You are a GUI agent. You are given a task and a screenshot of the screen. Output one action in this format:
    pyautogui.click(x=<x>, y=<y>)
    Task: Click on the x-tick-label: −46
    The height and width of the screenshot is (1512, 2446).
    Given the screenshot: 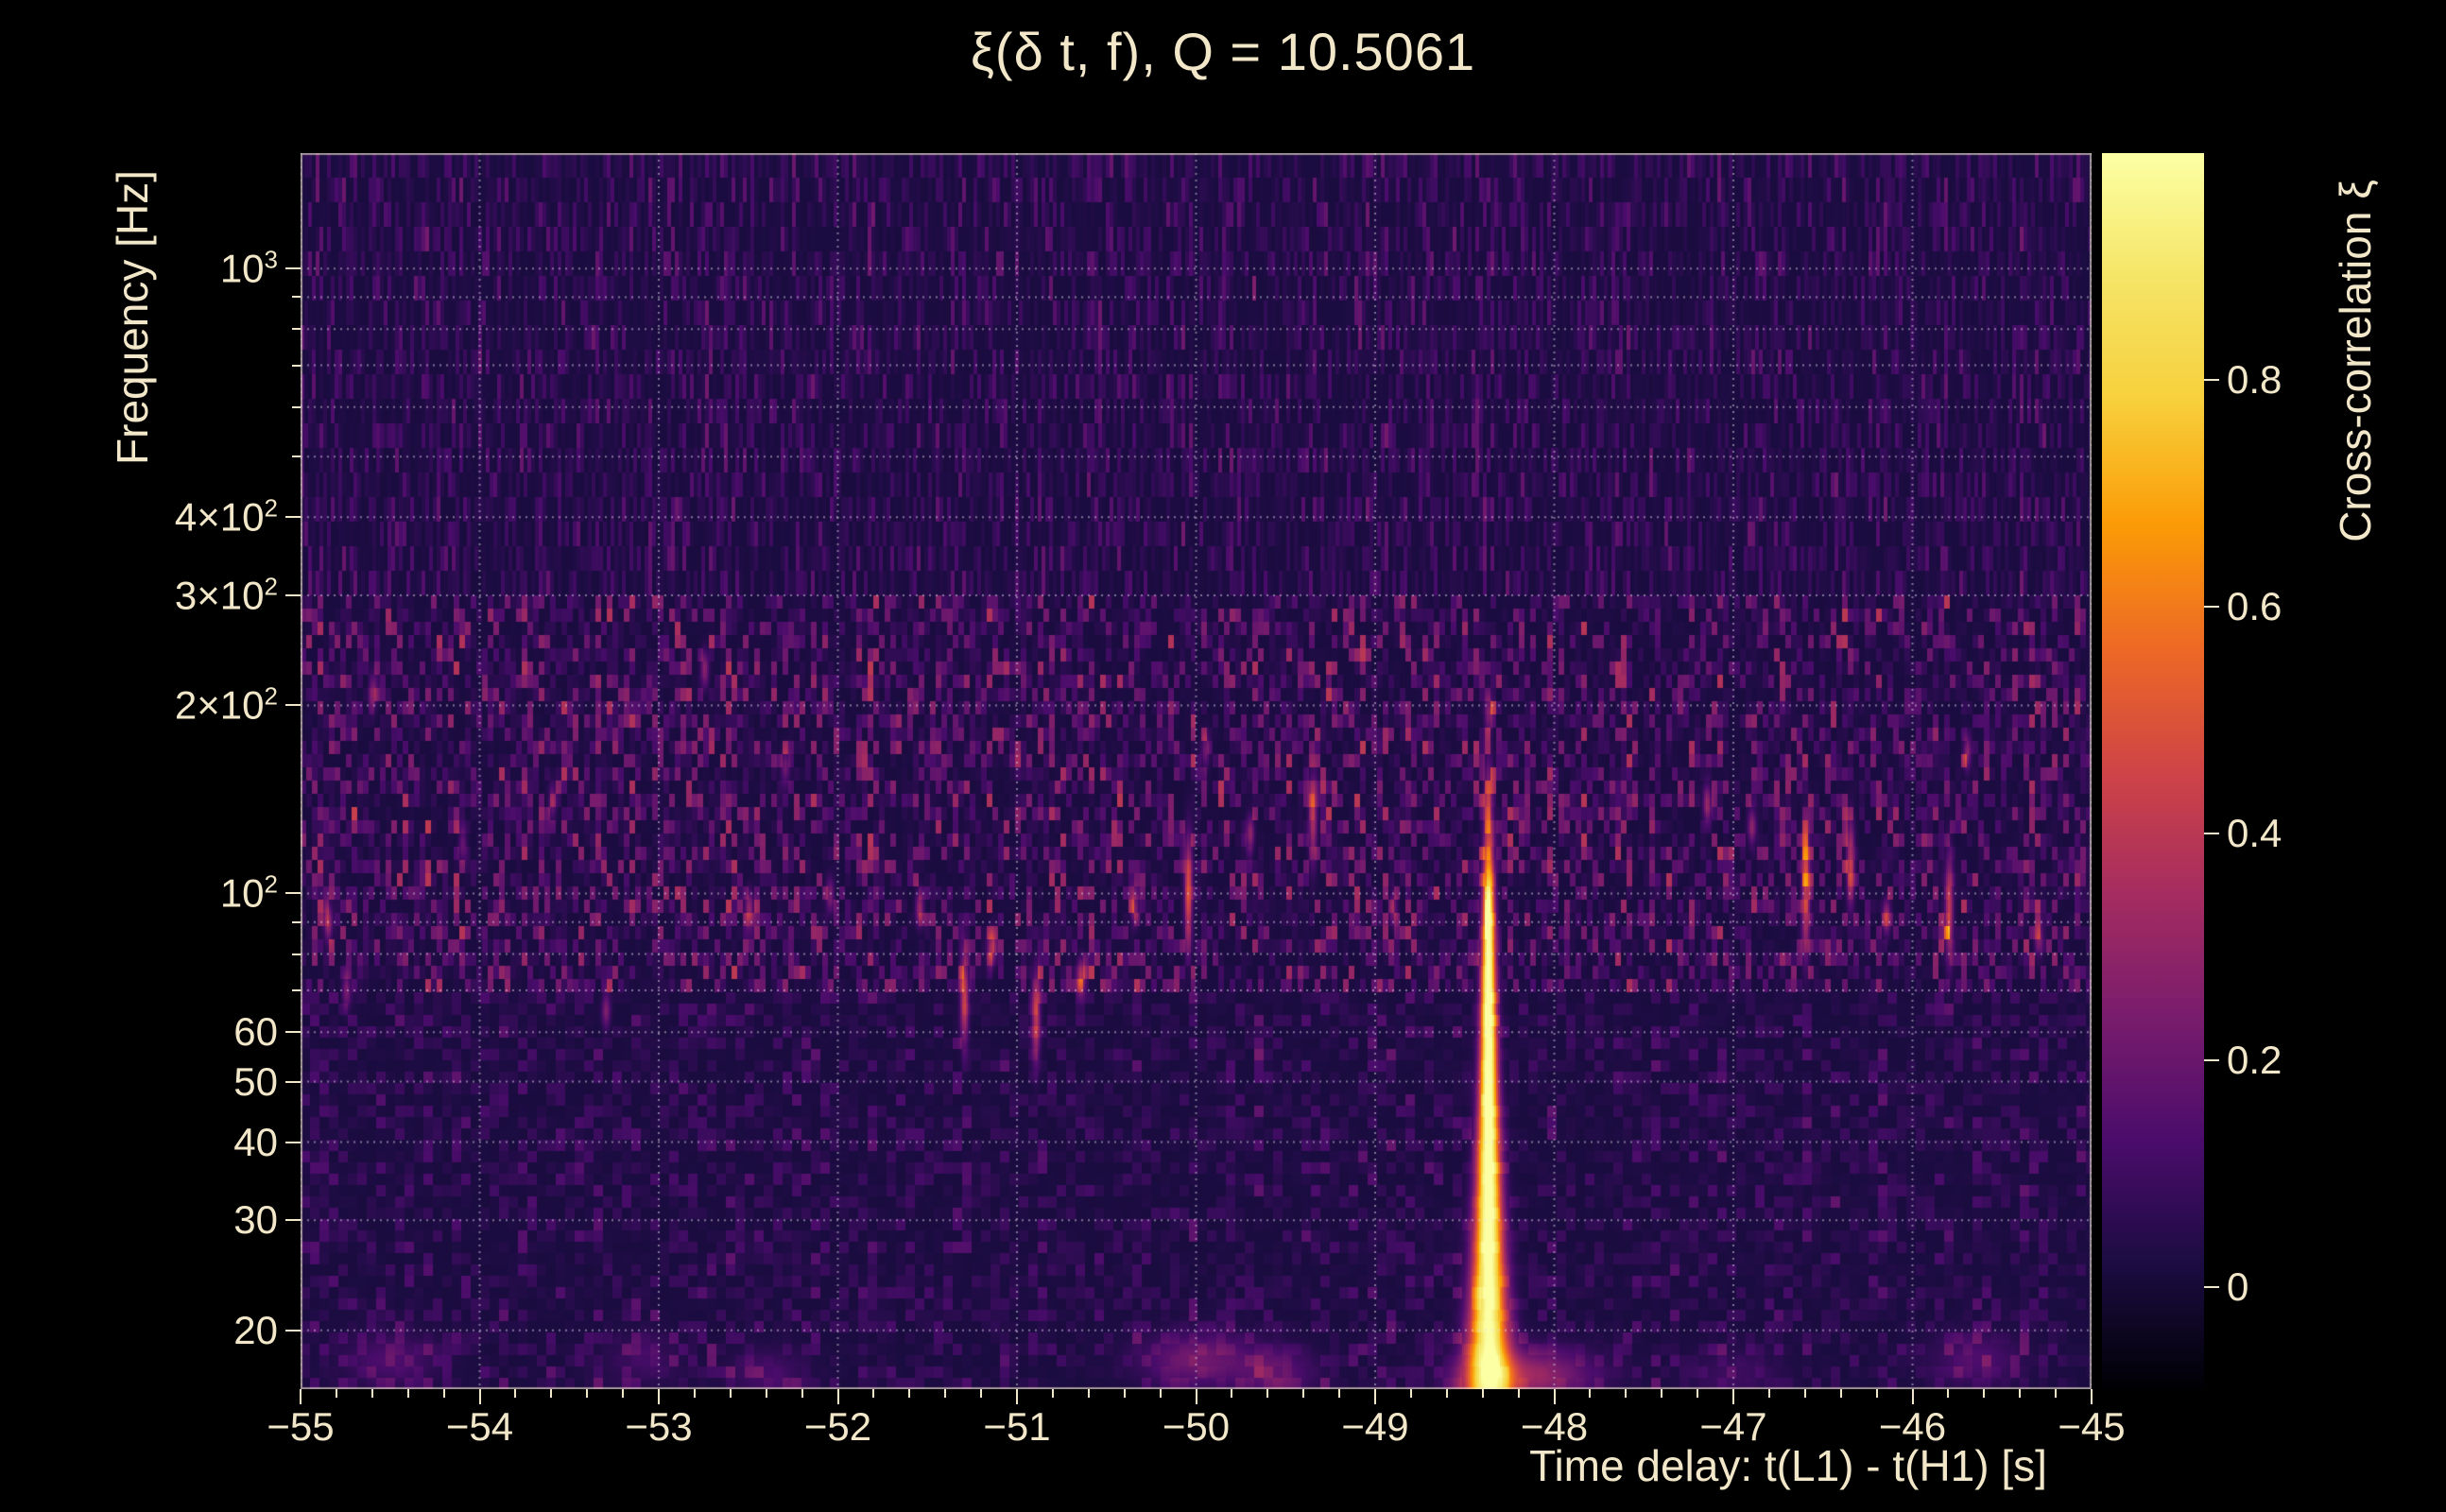 What is the action you would take?
    pyautogui.click(x=1912, y=1426)
    